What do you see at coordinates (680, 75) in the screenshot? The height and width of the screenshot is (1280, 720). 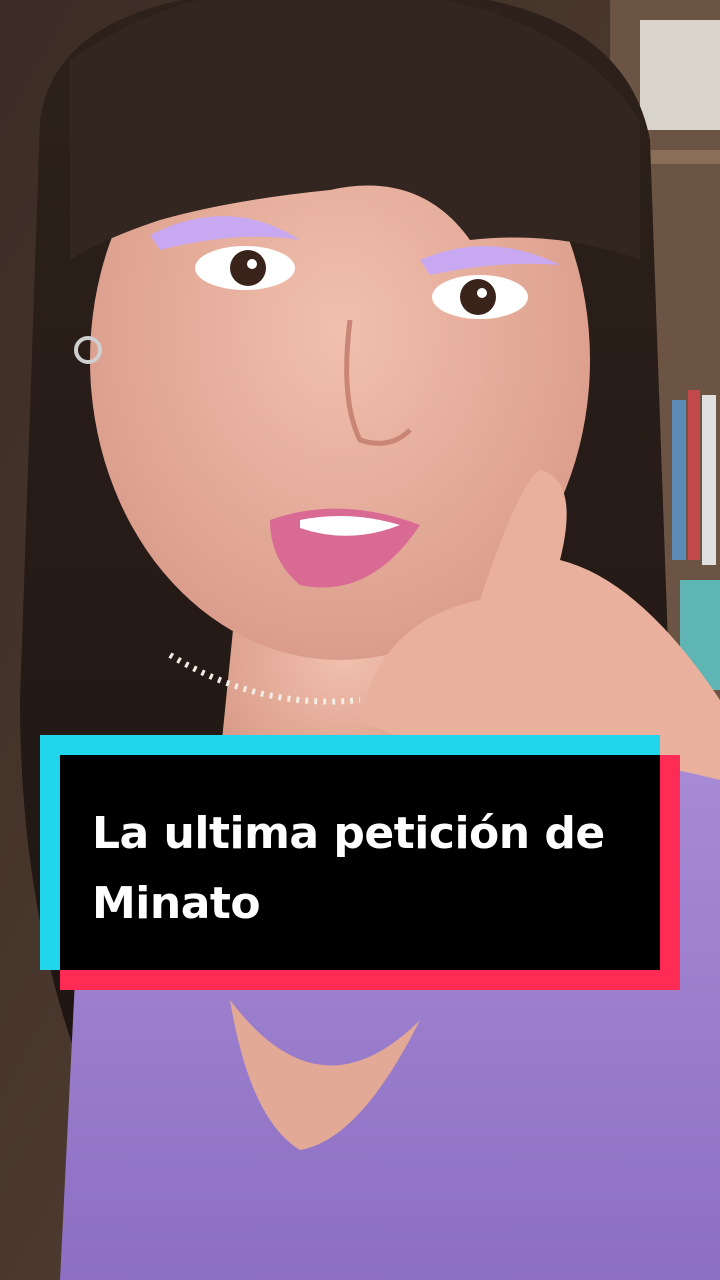 I see `shelf-box` at bounding box center [680, 75].